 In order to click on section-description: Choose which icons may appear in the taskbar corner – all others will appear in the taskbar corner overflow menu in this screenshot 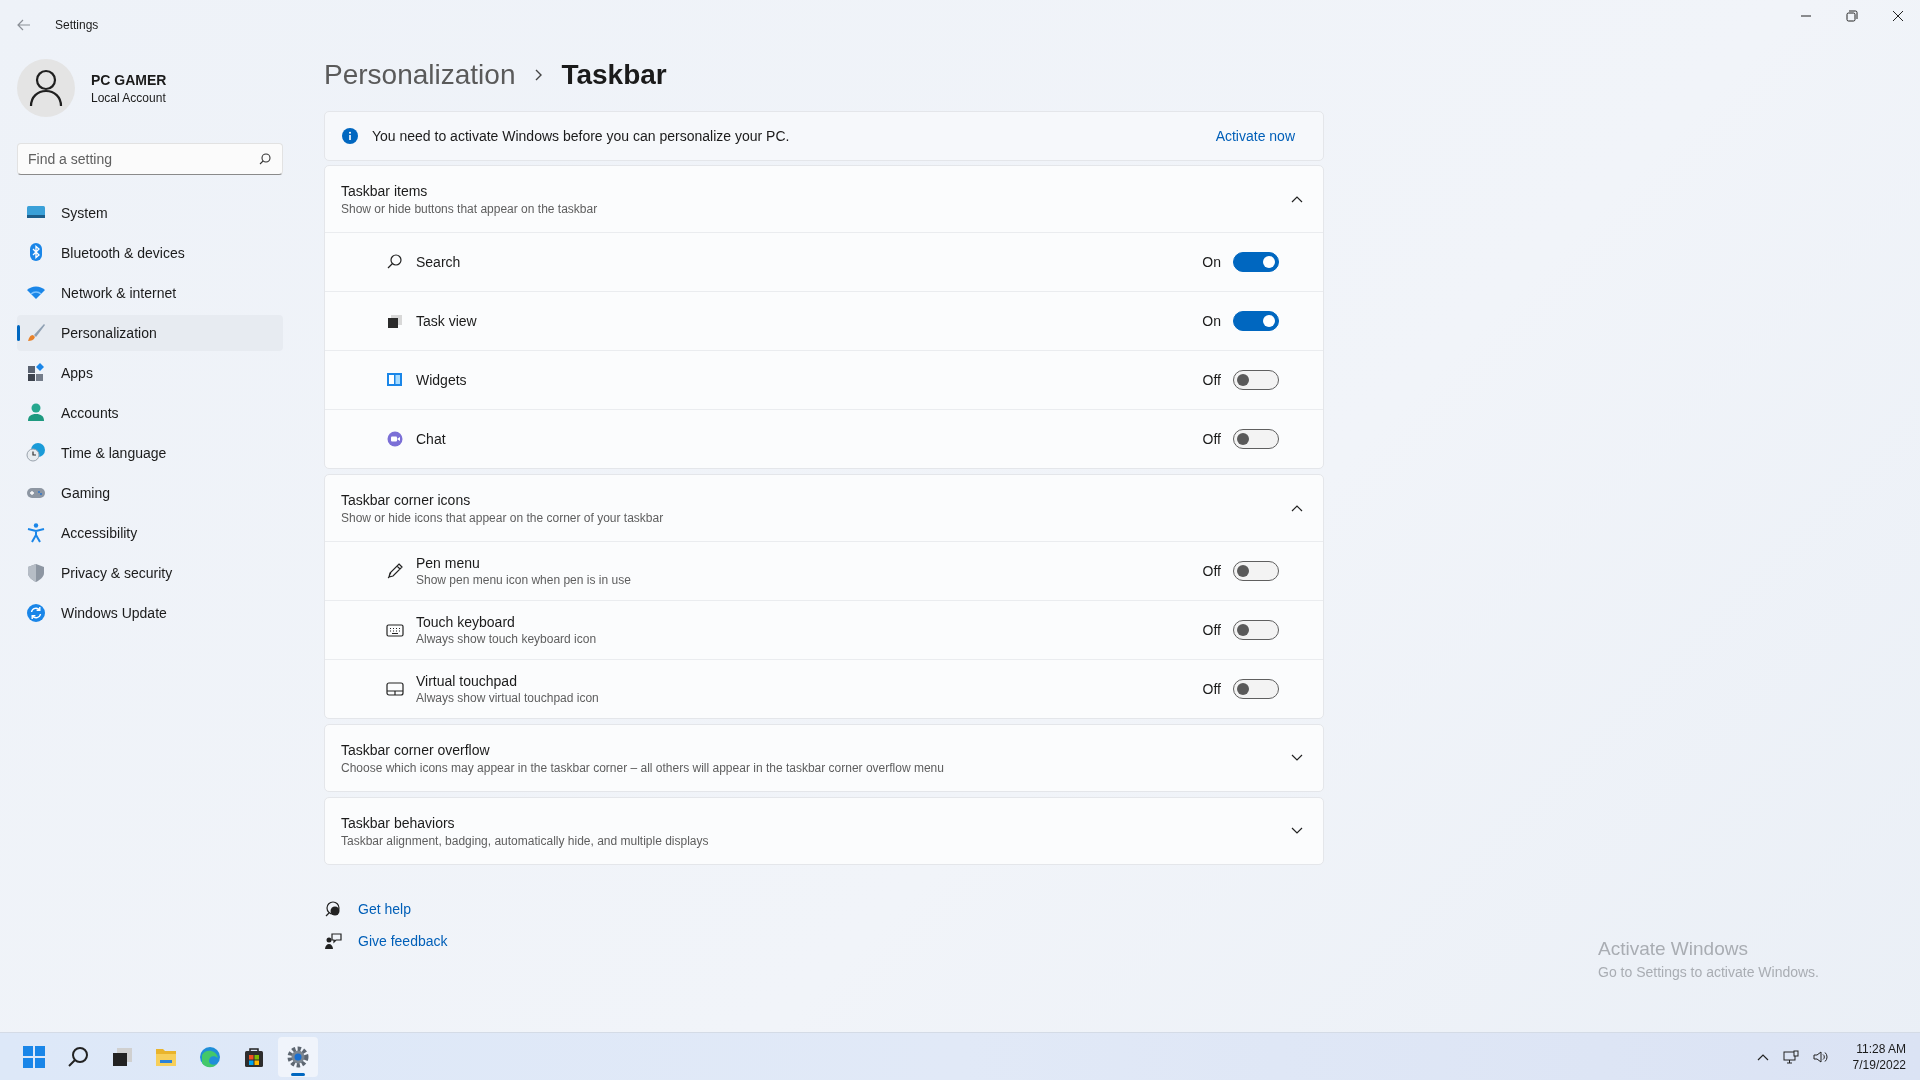, I will do `click(643, 767)`.